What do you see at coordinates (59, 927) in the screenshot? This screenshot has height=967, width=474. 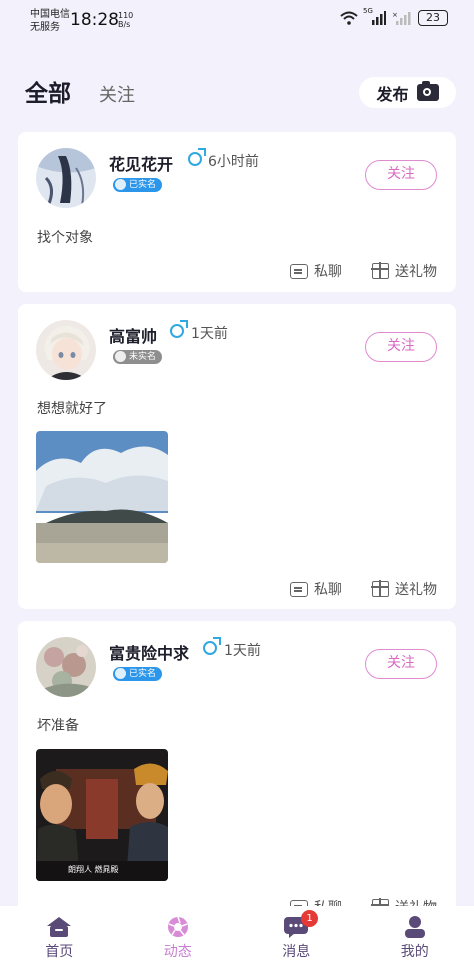 I see `home-icon` at bounding box center [59, 927].